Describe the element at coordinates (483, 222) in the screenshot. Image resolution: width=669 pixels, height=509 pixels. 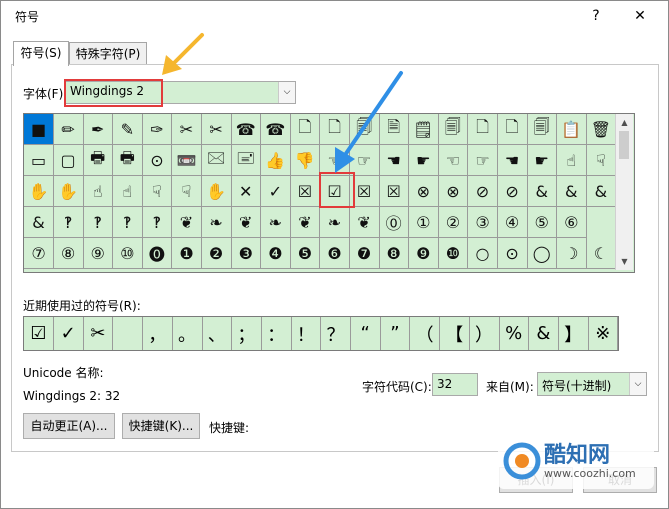
I see `symbol-cell: ③` at that location.